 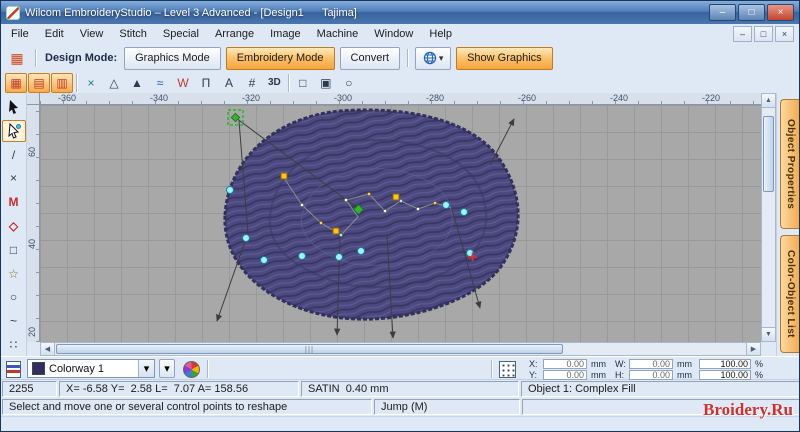 I want to click on ruler-label: -300, so click(x=342, y=98).